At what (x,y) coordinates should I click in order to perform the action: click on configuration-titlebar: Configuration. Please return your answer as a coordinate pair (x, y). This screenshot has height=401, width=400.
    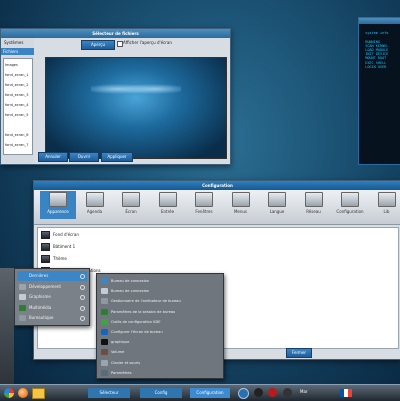
    Looking at the image, I should click on (217, 185).